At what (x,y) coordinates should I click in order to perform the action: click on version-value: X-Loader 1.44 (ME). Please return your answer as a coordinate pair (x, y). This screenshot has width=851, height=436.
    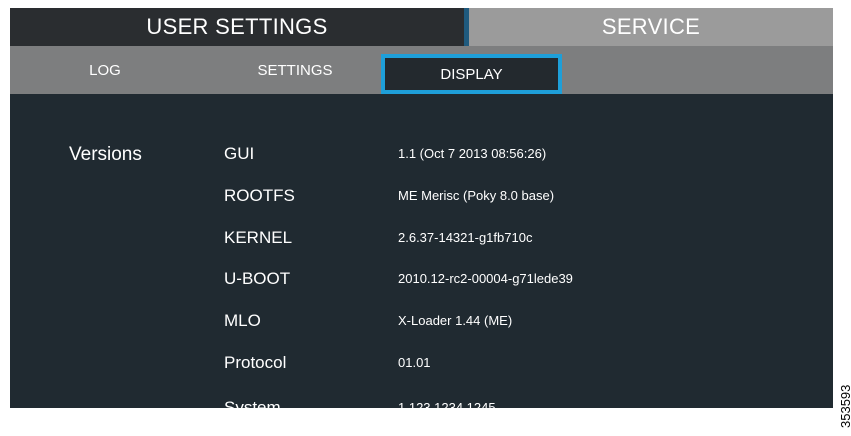
    Looking at the image, I should click on (455, 320).